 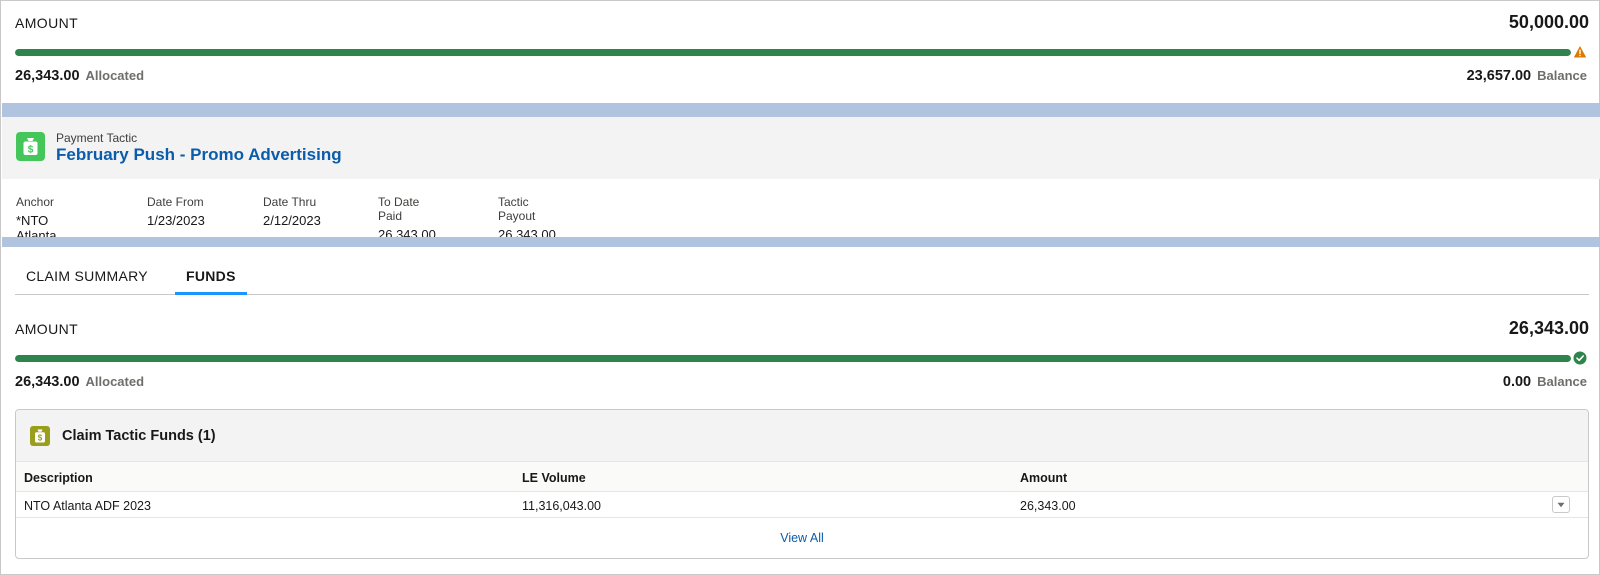 I want to click on funds-allocated-label: Allocated, so click(x=115, y=381).